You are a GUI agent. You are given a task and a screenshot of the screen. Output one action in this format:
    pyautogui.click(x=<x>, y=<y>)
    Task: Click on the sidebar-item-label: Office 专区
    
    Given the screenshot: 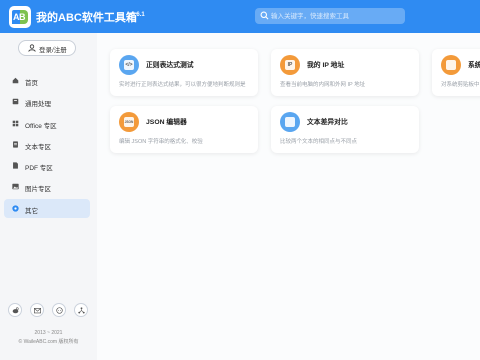 What is the action you would take?
    pyautogui.click(x=41, y=126)
    